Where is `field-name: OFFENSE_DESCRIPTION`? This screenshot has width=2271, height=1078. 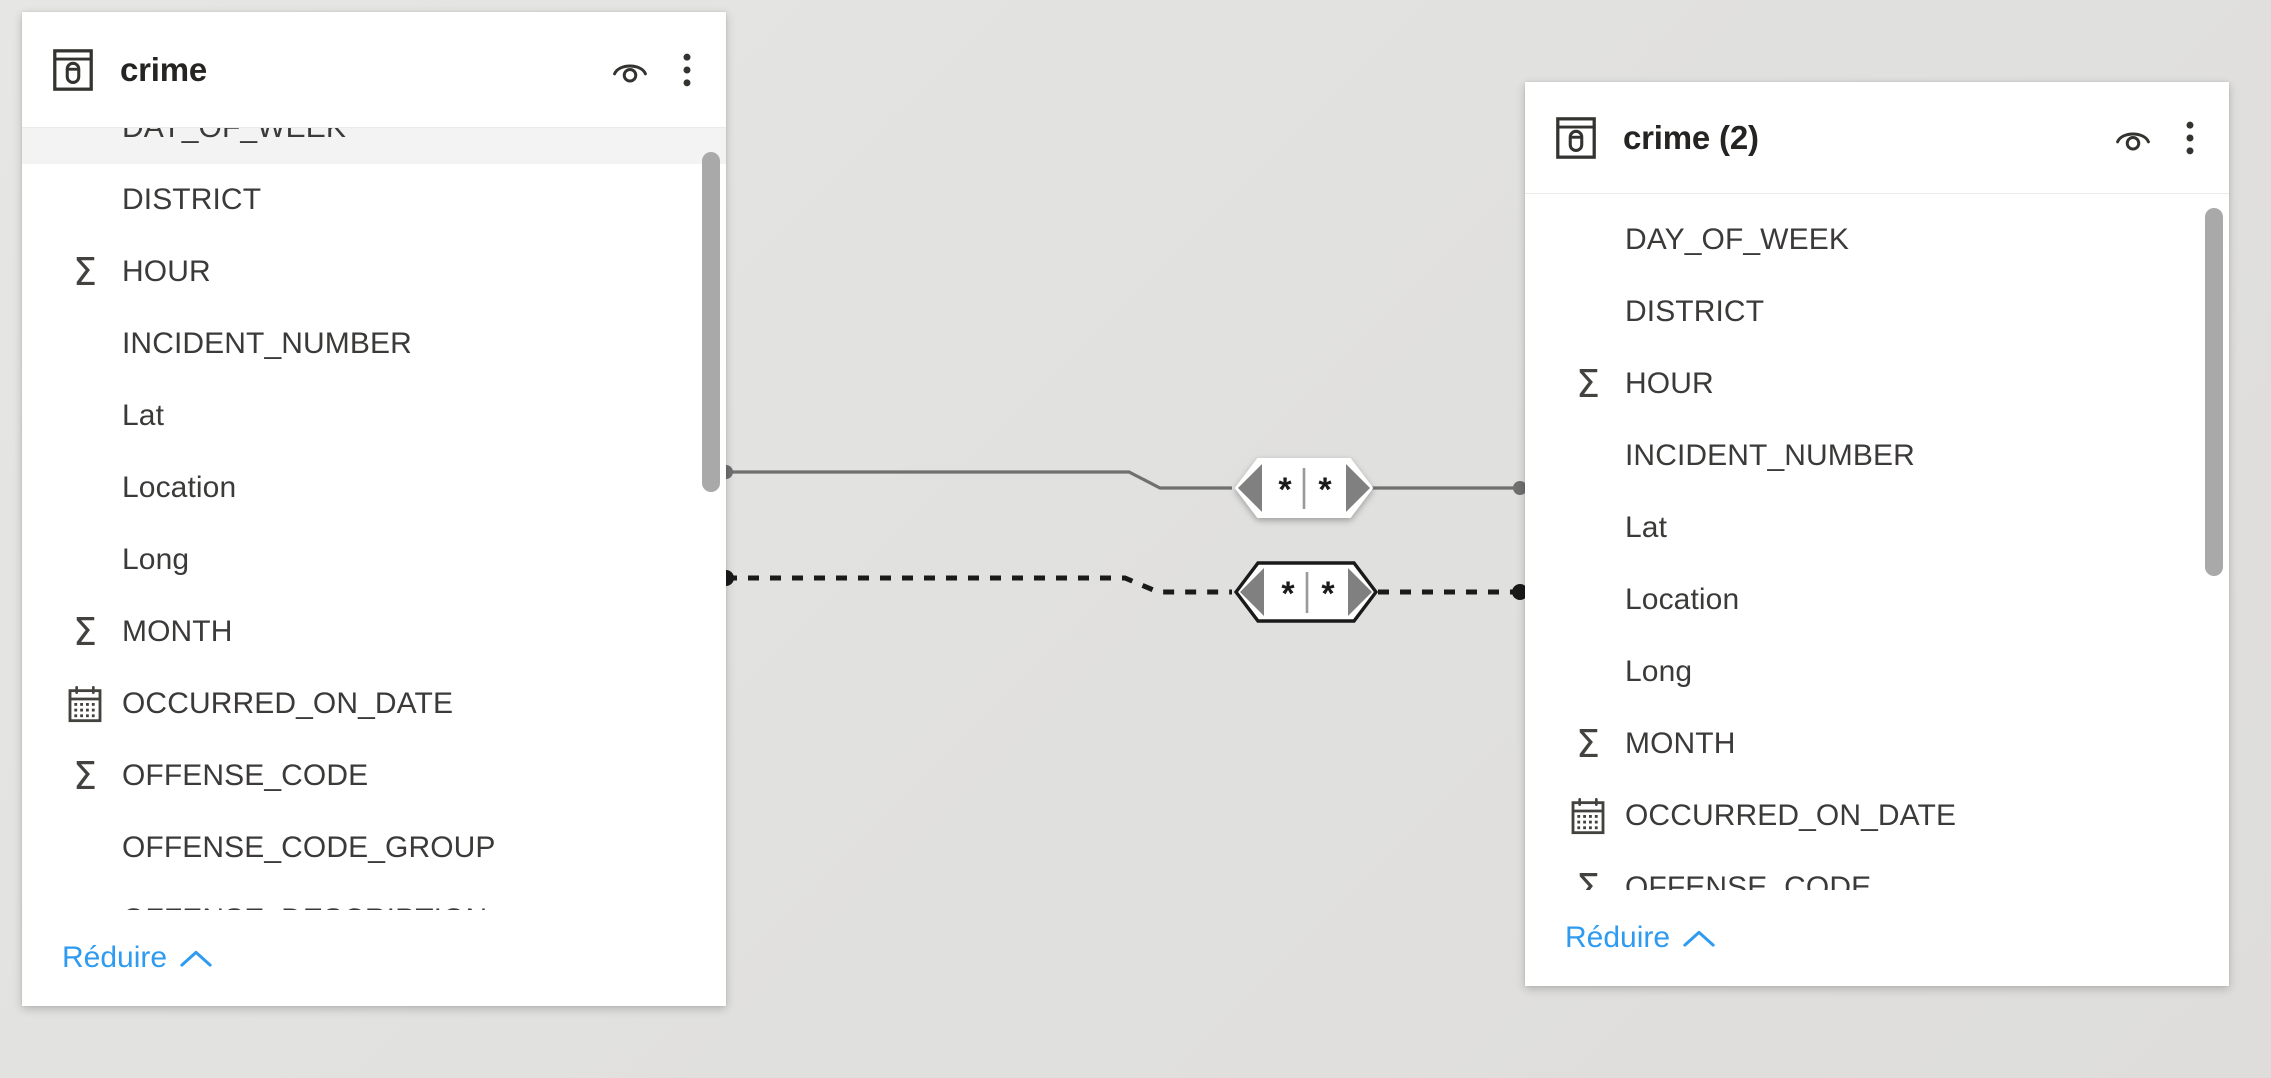 field-name: OFFENSE_DESCRIPTION is located at coordinates (304, 906).